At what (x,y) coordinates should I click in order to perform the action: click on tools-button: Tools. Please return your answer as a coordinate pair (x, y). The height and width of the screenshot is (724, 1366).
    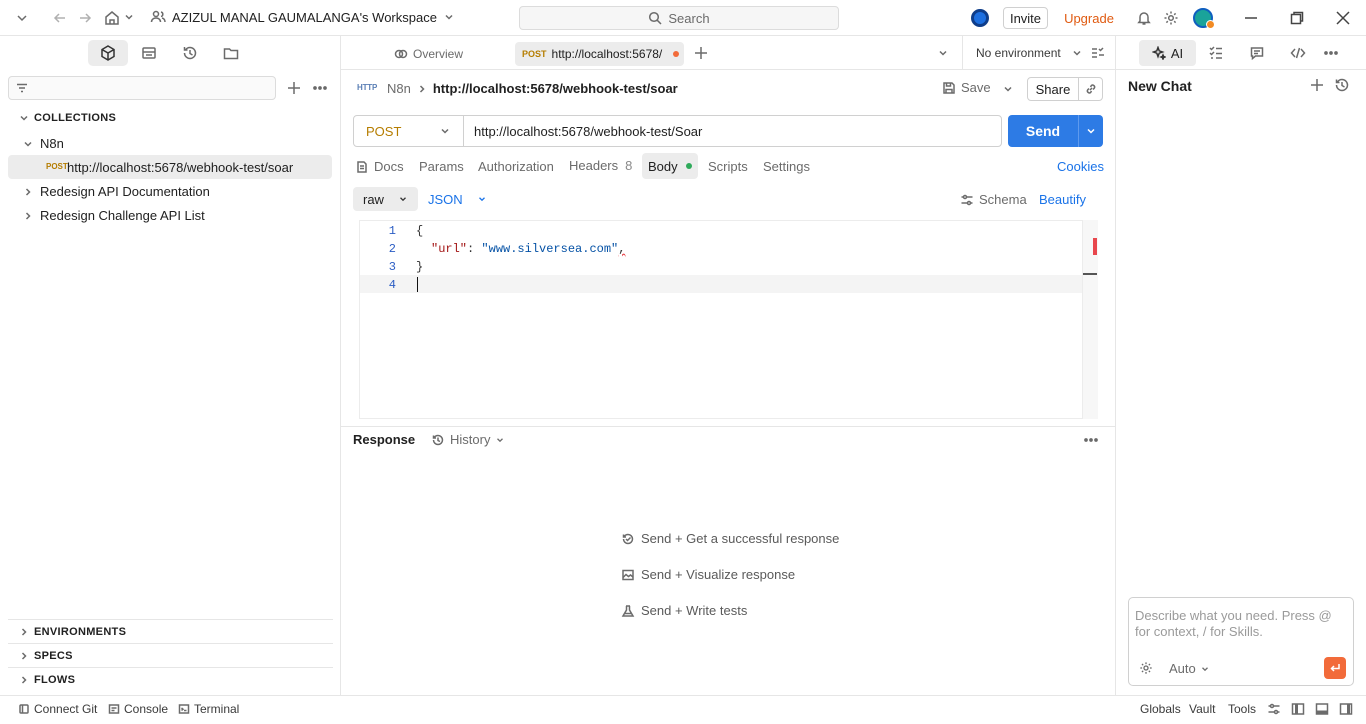
    Looking at the image, I should click on (1242, 709).